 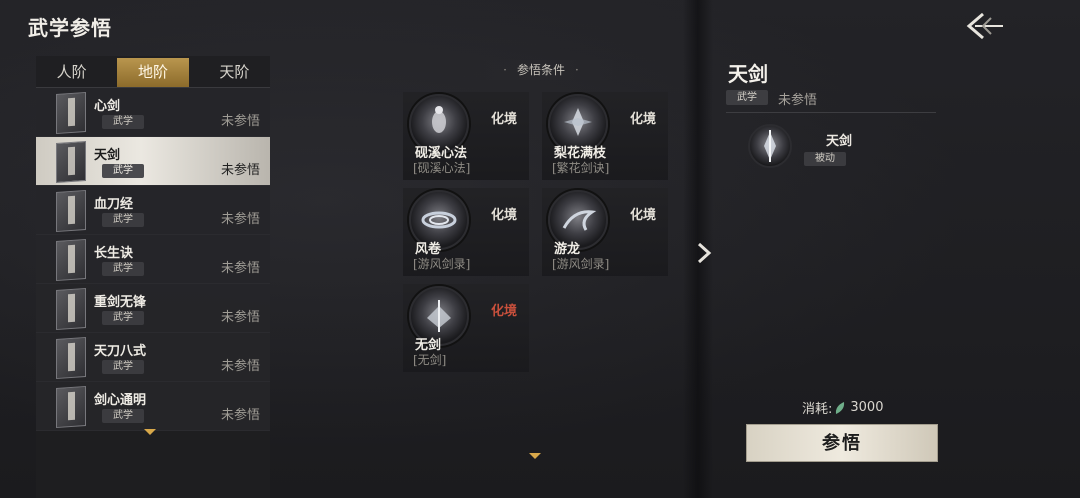 I want to click on list-item-selected: 天剑 武学 未参悟, so click(x=153, y=161).